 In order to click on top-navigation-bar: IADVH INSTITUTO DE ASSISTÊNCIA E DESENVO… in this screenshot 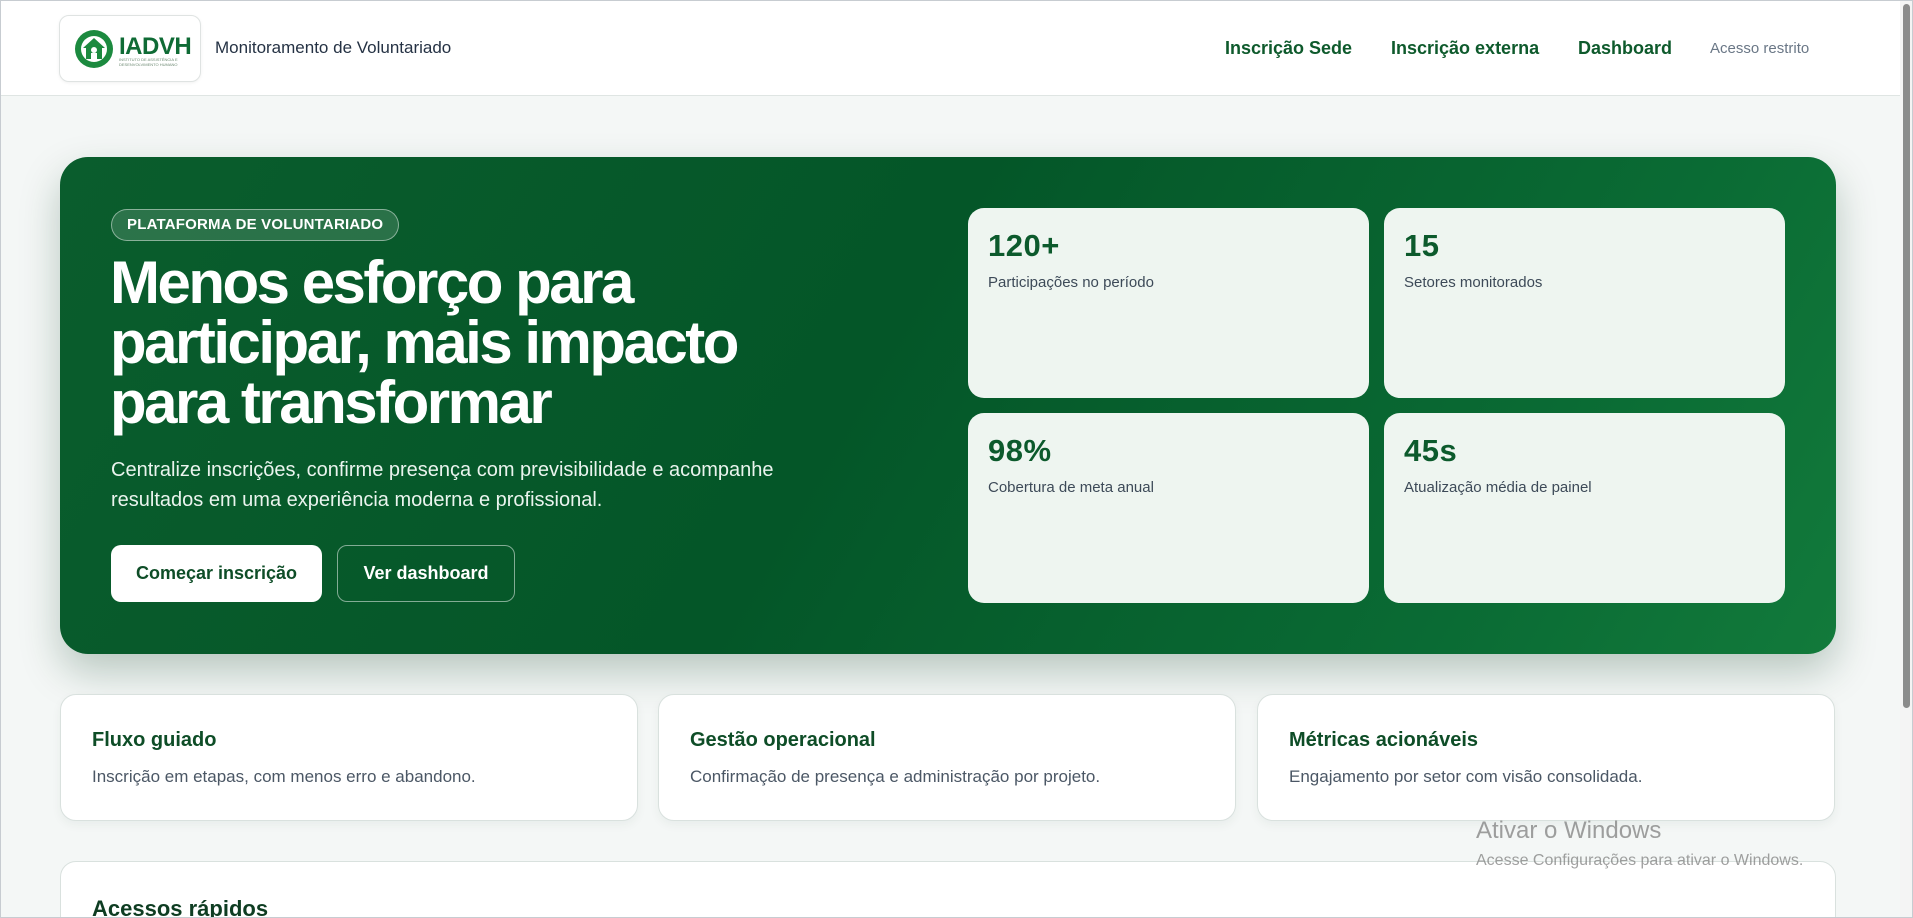, I will do `click(950, 48)`.